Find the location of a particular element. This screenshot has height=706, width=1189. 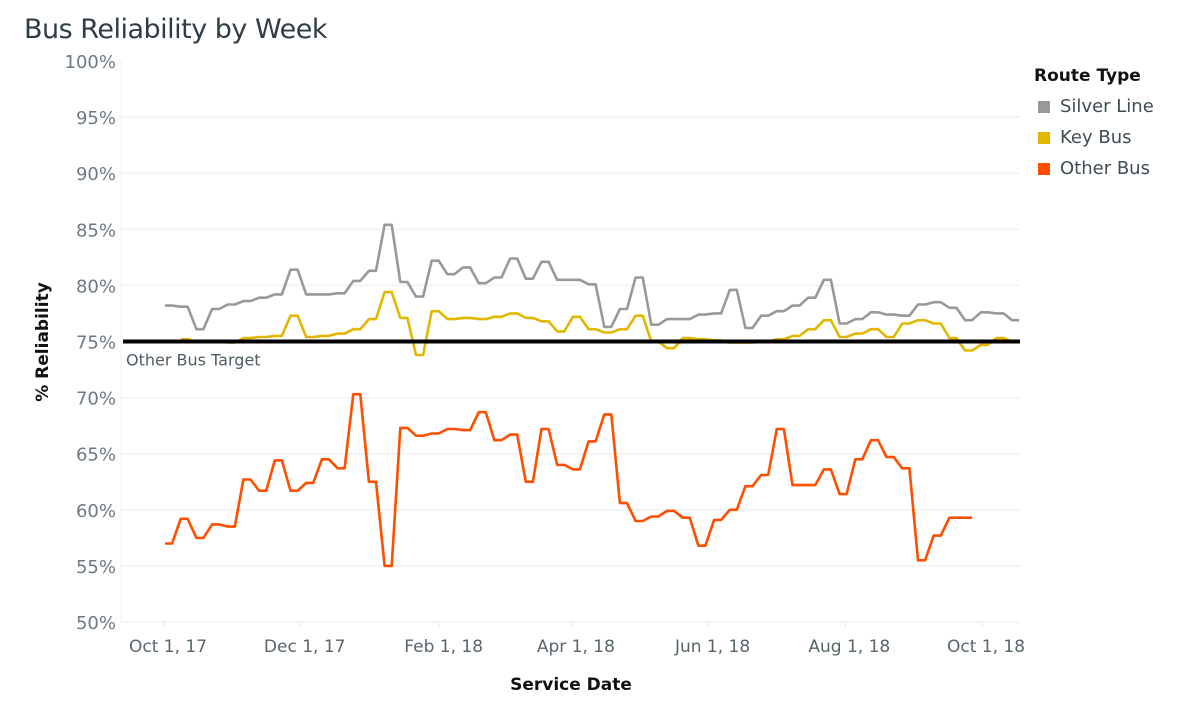

legend-label: Silver Line is located at coordinates (1107, 106).